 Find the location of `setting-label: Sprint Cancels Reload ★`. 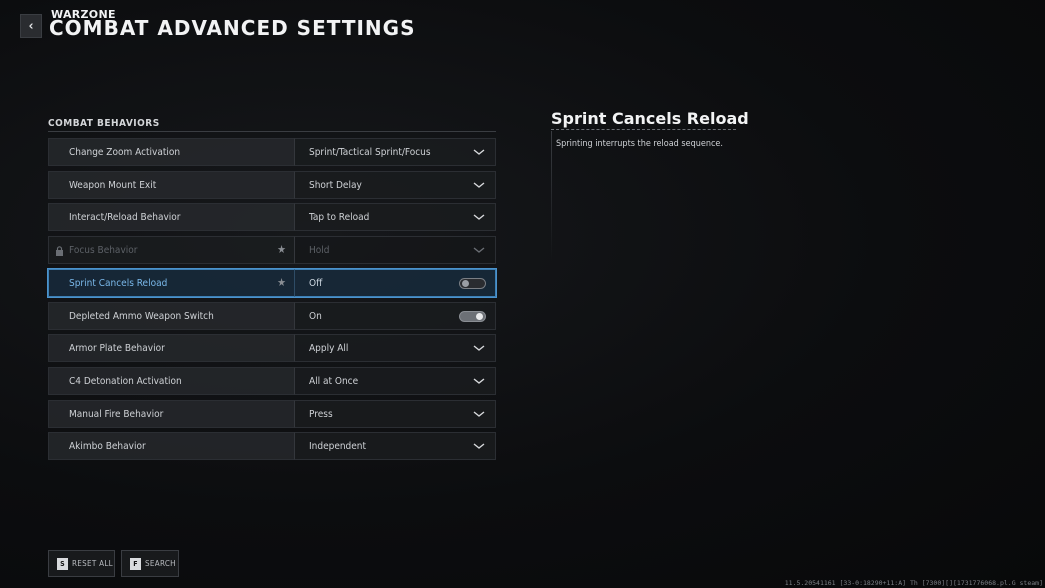

setting-label: Sprint Cancels Reload ★ is located at coordinates (171, 283).